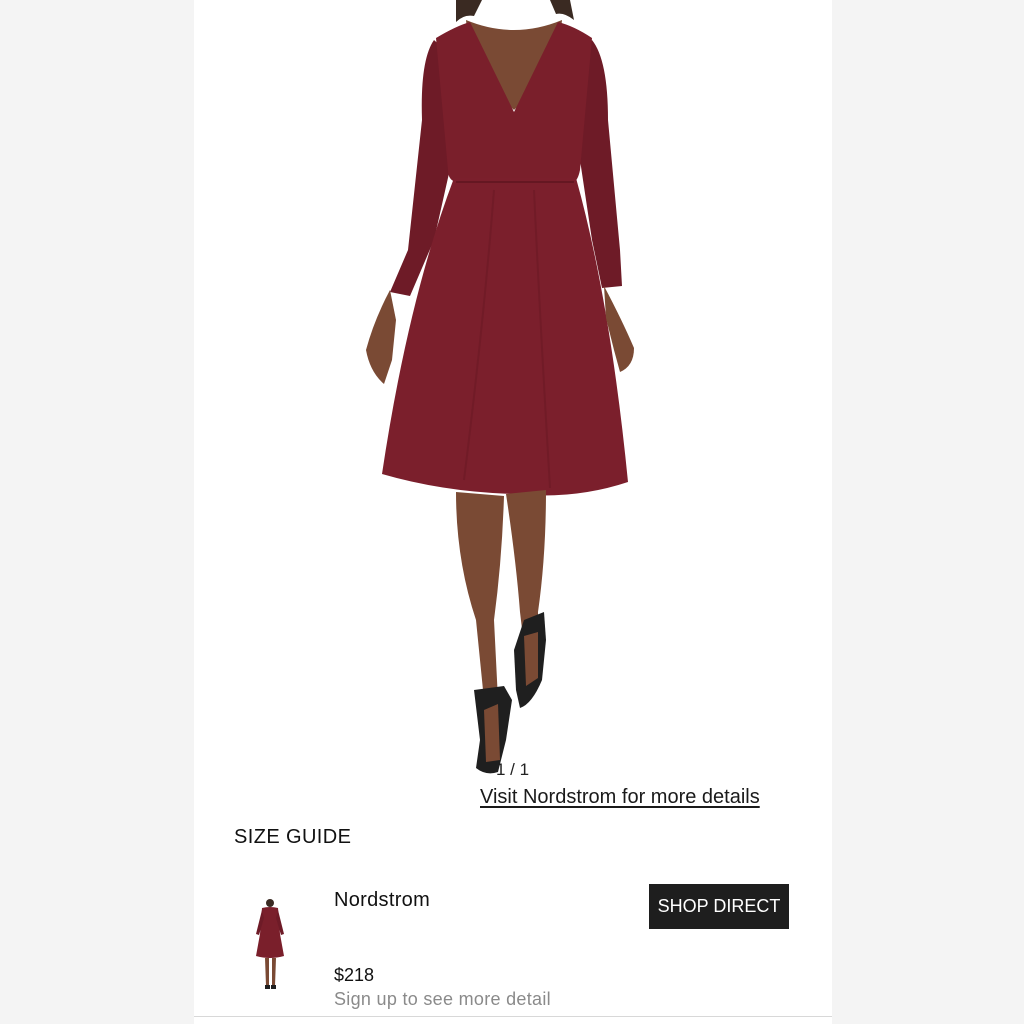 The image size is (1024, 1024). What do you see at coordinates (513, 769) in the screenshot?
I see `image-counter: 1 / 1` at bounding box center [513, 769].